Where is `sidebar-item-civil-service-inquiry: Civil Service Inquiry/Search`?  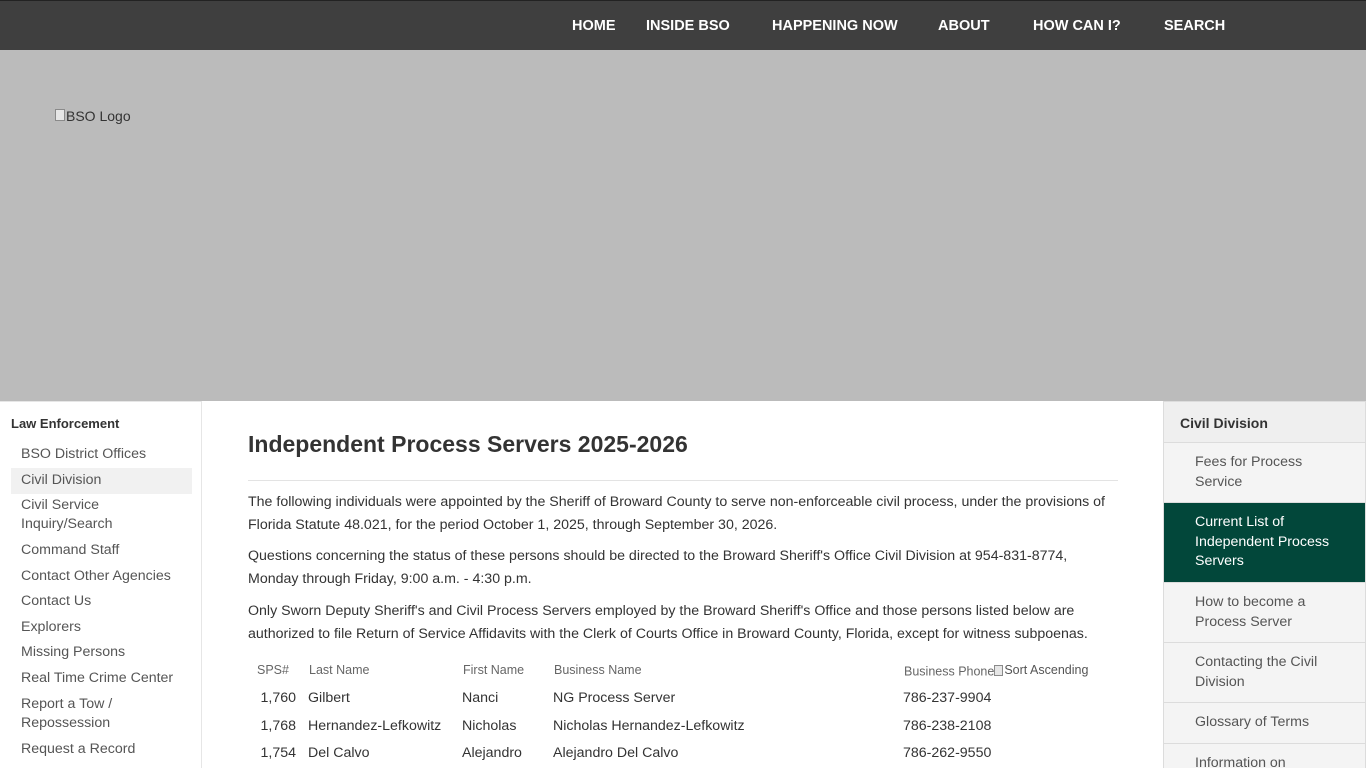
sidebar-item-civil-service-inquiry: Civil Service Inquiry/Search is located at coordinates (101, 515).